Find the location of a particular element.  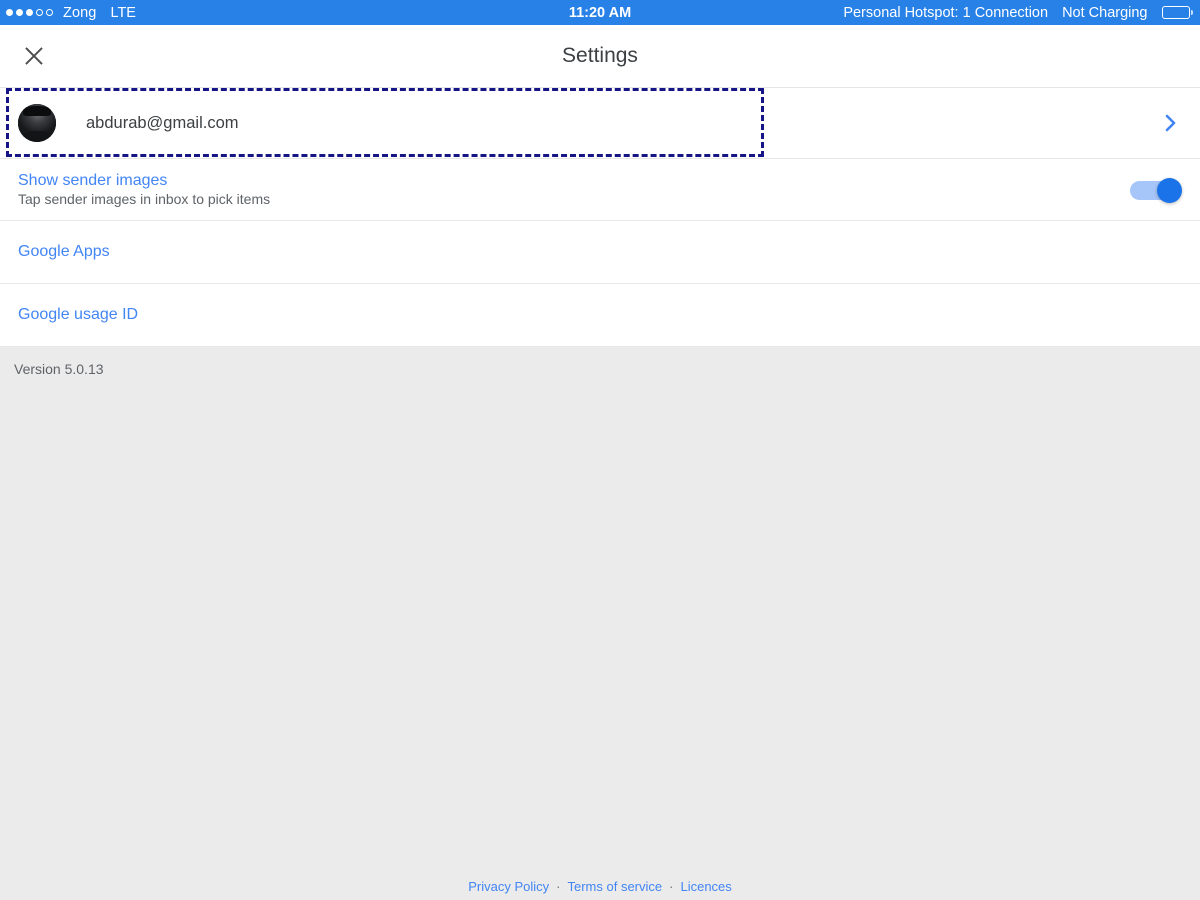

licences-link: Licences is located at coordinates (705, 886).